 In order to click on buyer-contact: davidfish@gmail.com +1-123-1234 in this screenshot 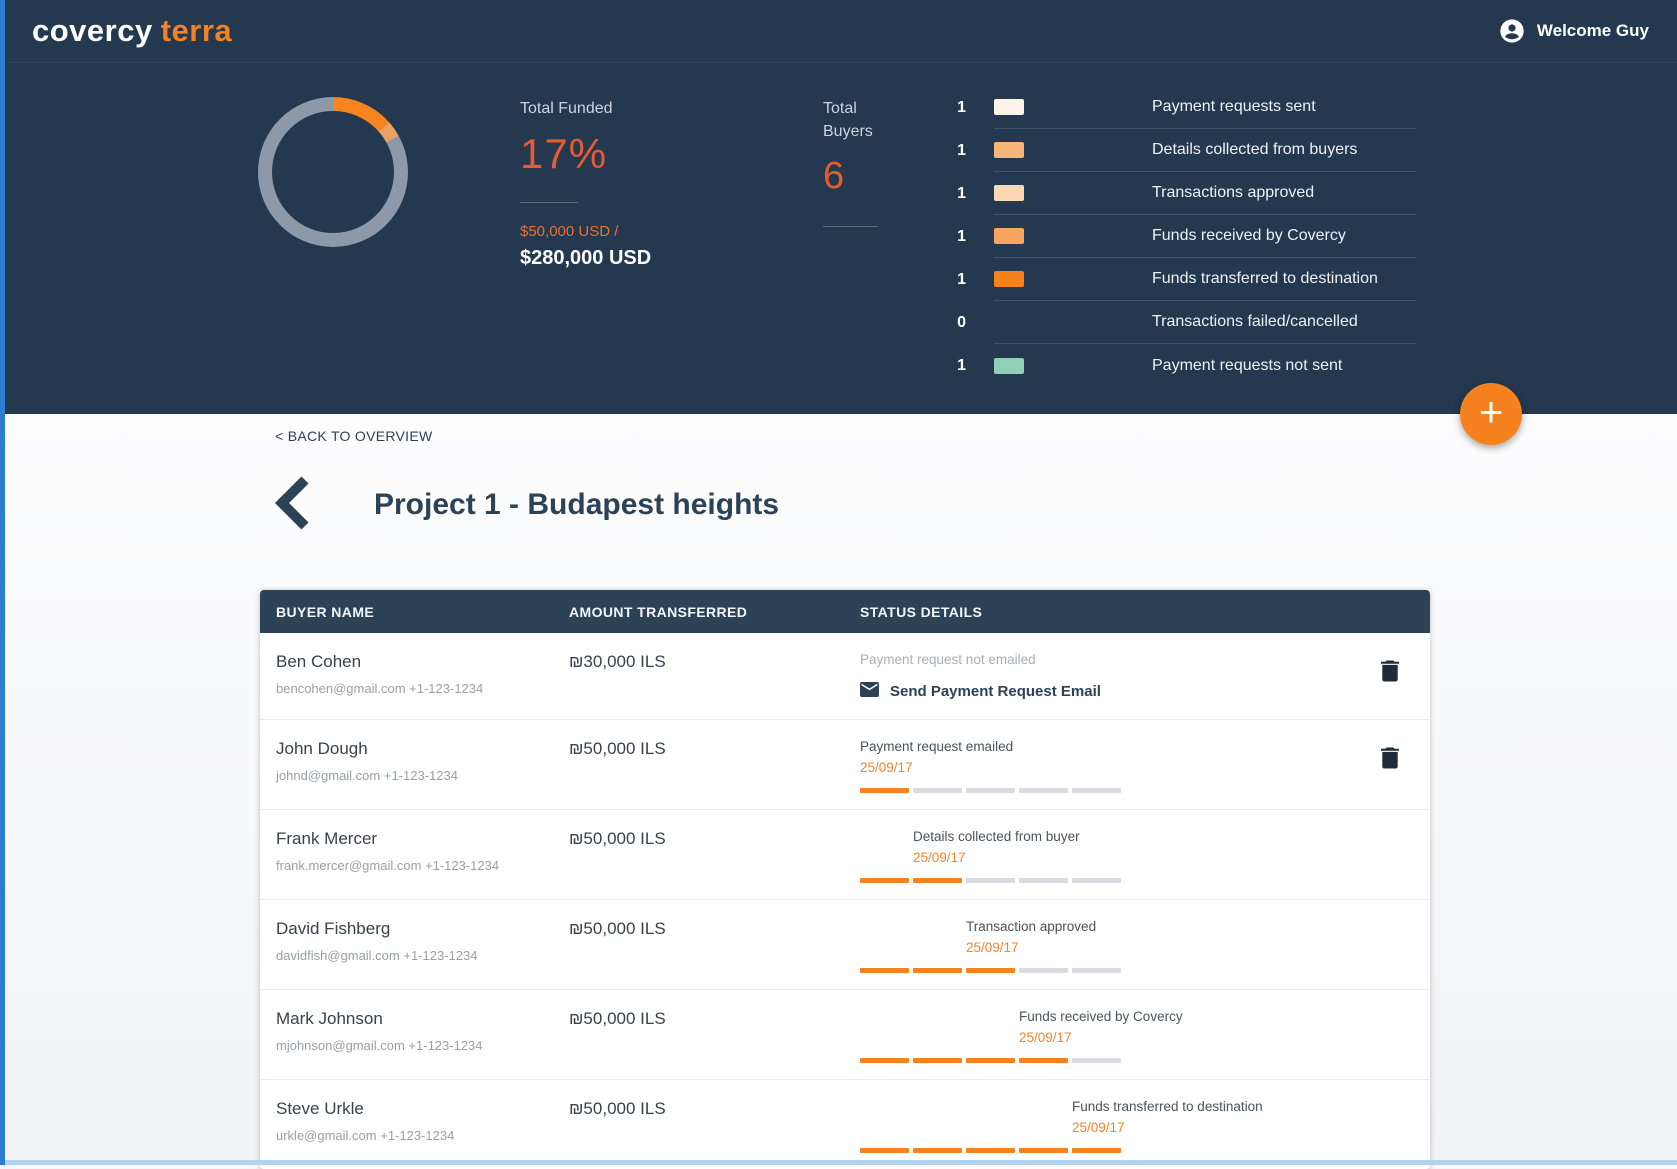, I will do `click(377, 956)`.